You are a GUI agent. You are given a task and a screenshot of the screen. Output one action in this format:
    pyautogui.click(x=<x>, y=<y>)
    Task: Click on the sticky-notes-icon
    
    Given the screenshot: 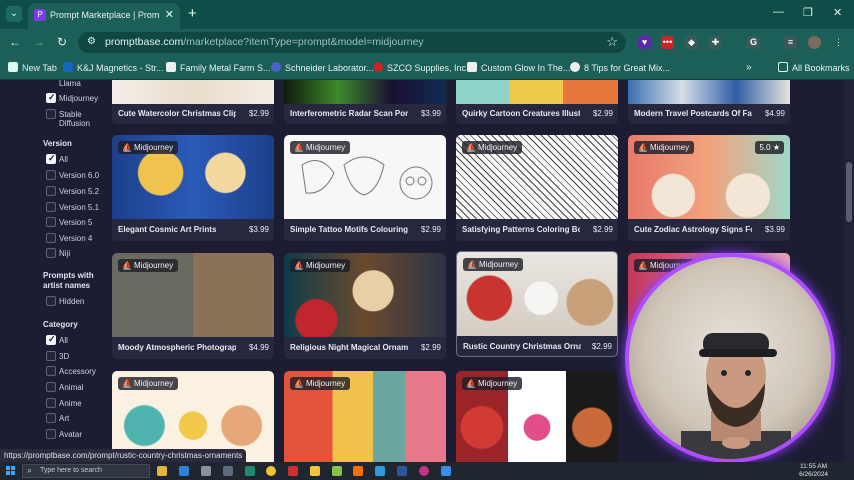 What is the action you would take?
    pyautogui.click(x=315, y=471)
    